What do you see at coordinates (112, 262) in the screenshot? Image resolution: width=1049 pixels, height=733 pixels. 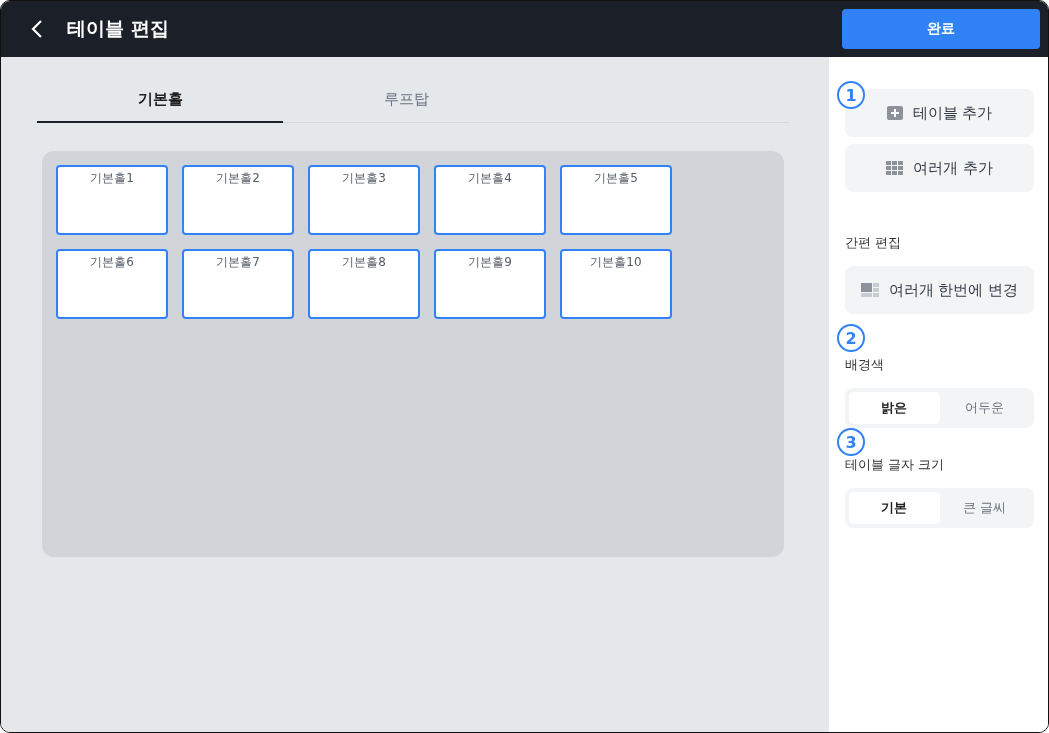 I see `table-name: 기본홀6` at bounding box center [112, 262].